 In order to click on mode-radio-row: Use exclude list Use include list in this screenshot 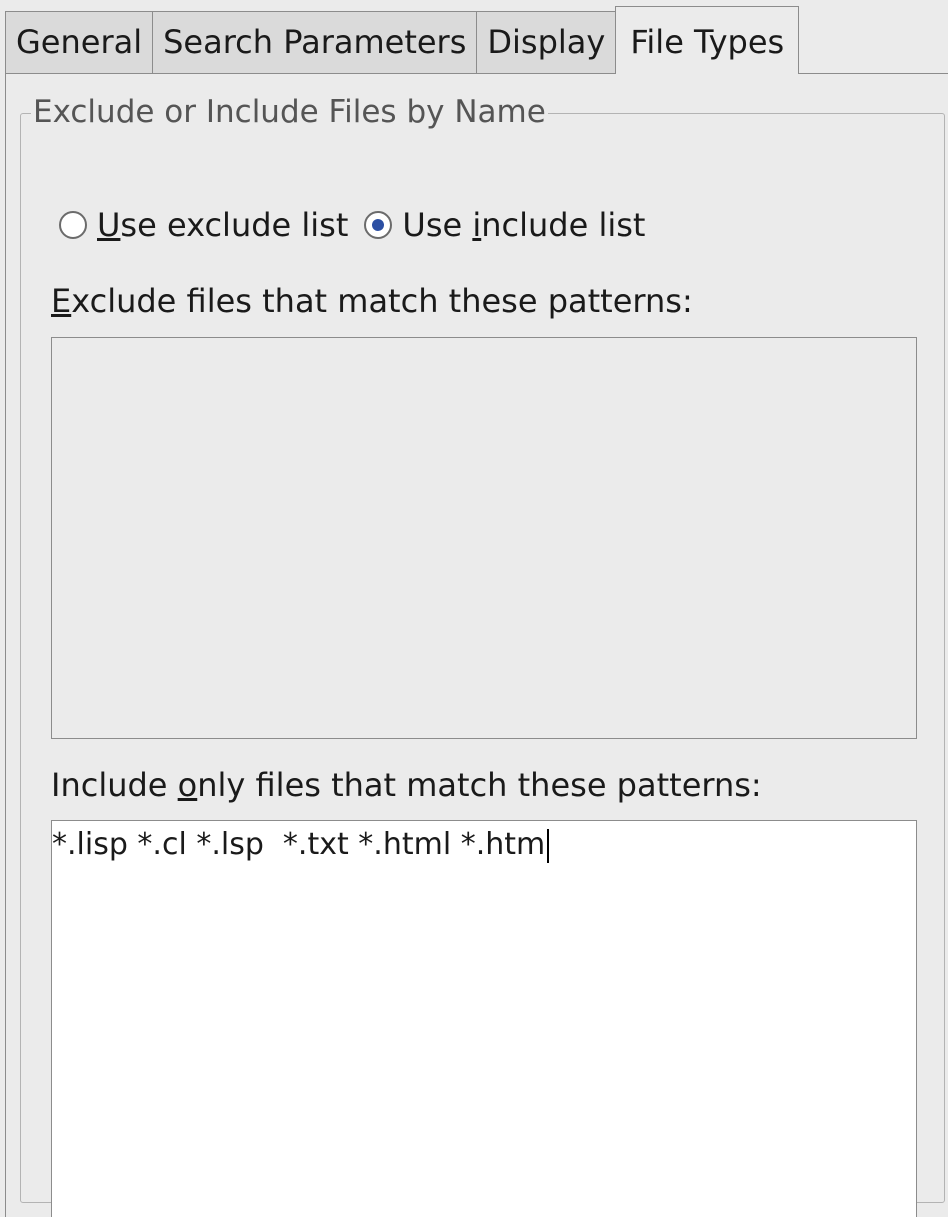, I will do `click(360, 225)`.